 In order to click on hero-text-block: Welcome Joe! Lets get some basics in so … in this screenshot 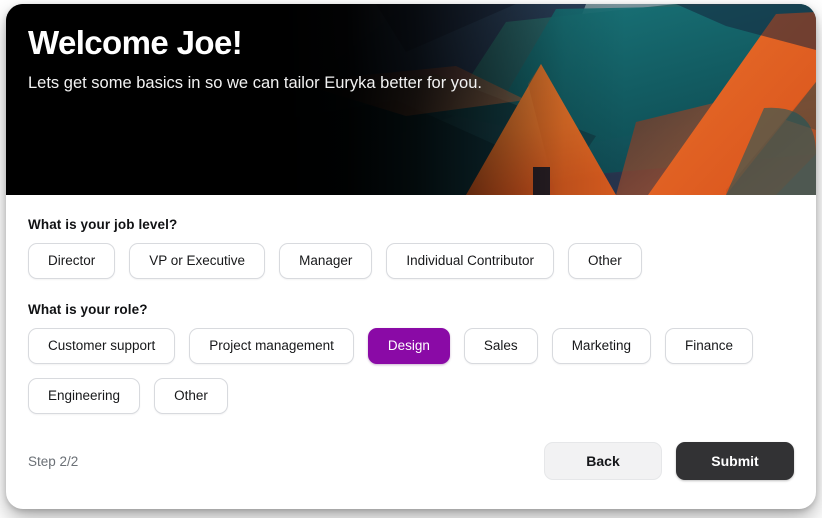, I will do `click(278, 60)`.